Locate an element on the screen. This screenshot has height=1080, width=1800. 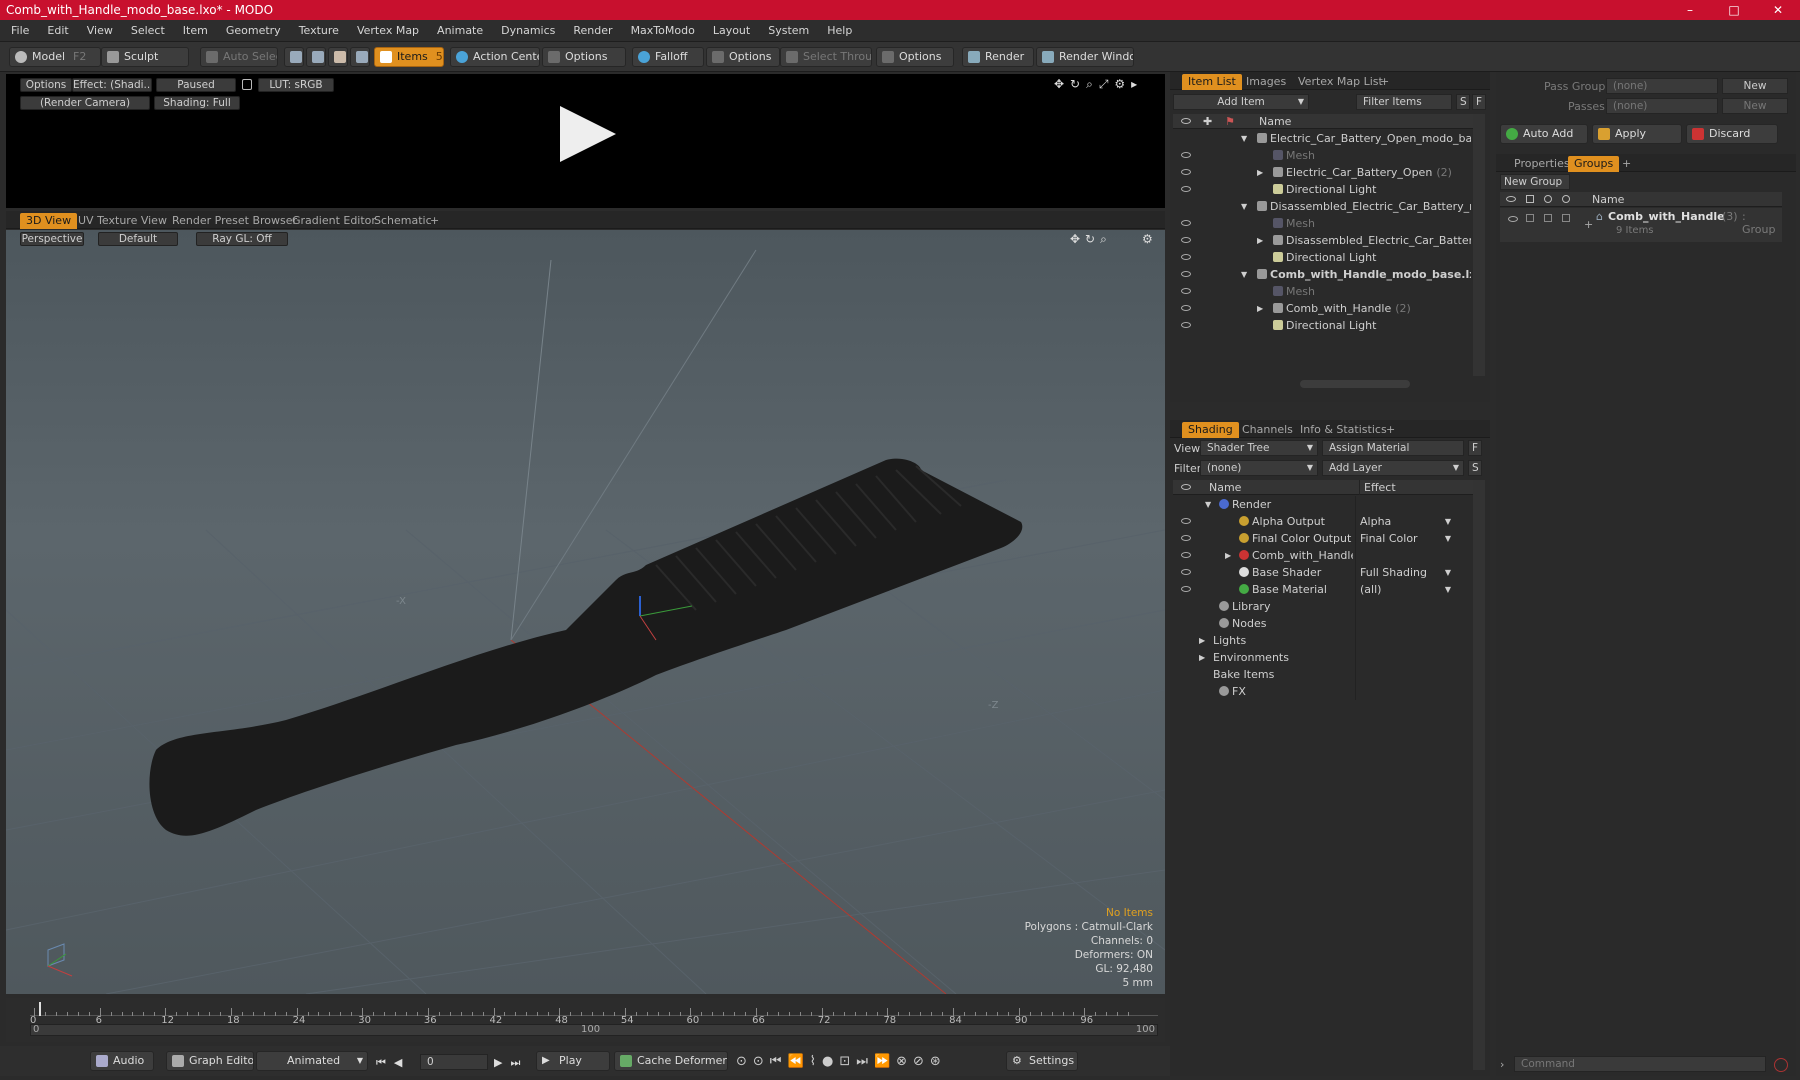
command-input: Command is located at coordinates (1640, 1064).